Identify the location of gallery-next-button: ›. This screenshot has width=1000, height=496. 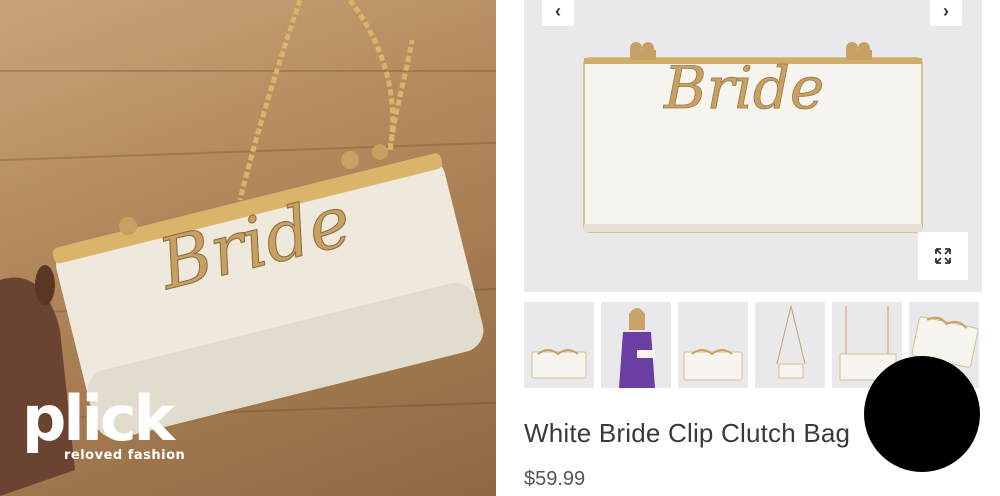
(946, 13).